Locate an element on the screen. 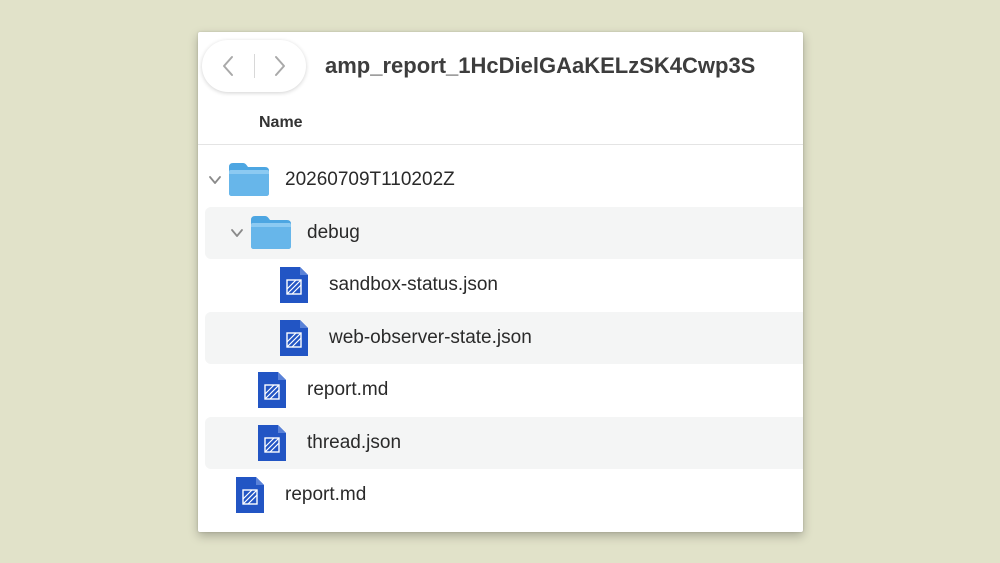  folder-row: debug is located at coordinates (504, 232).